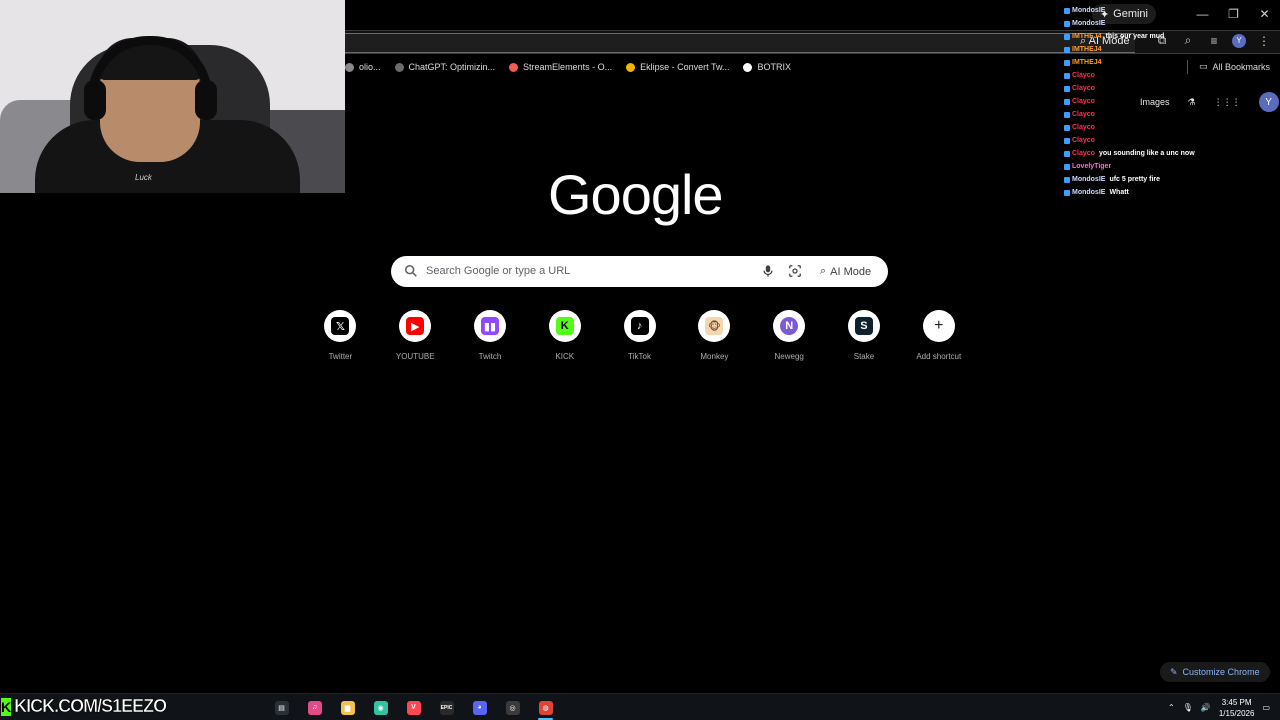 The height and width of the screenshot is (720, 1280). Describe the element at coordinates (490, 335) in the screenshot. I see `shortcut-tile: ▮▮ Twitch` at that location.